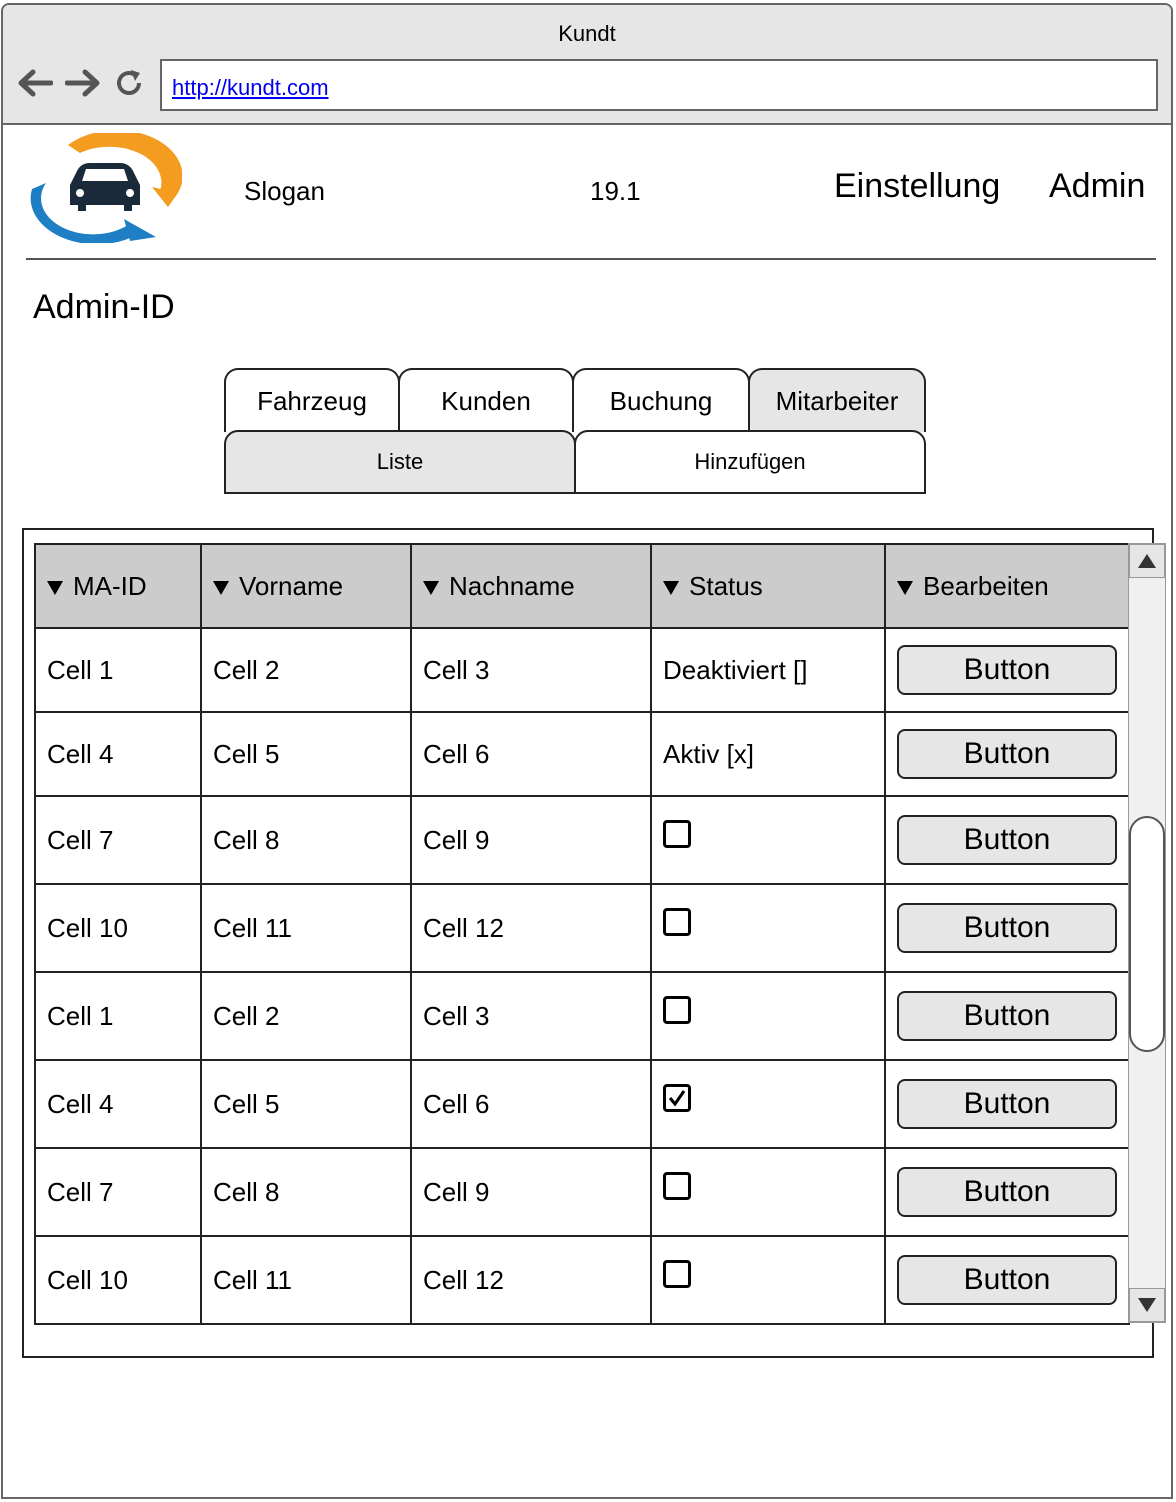 This screenshot has width=1176, height=1502. I want to click on col-header-label: Bearbeiten, so click(986, 585).